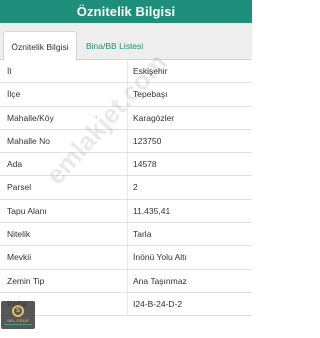  I want to click on table-row: Mahalle No 123750, so click(126, 141).